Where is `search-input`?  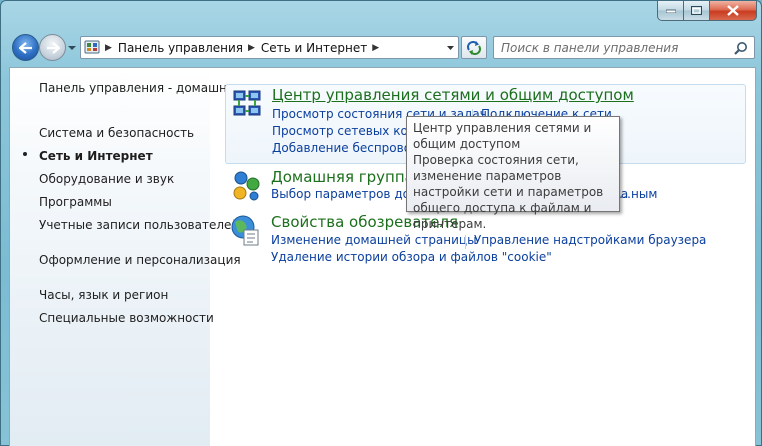 search-input is located at coordinates (609, 47).